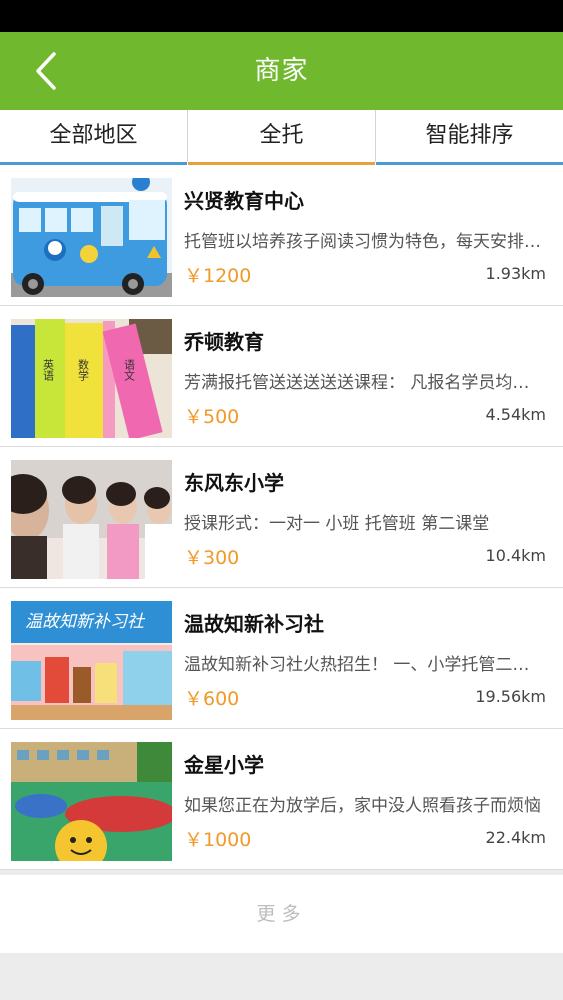 This screenshot has width=563, height=1000. What do you see at coordinates (85, 622) in the screenshot?
I see `thumbnail-sign-text: 温故知新补习社` at bounding box center [85, 622].